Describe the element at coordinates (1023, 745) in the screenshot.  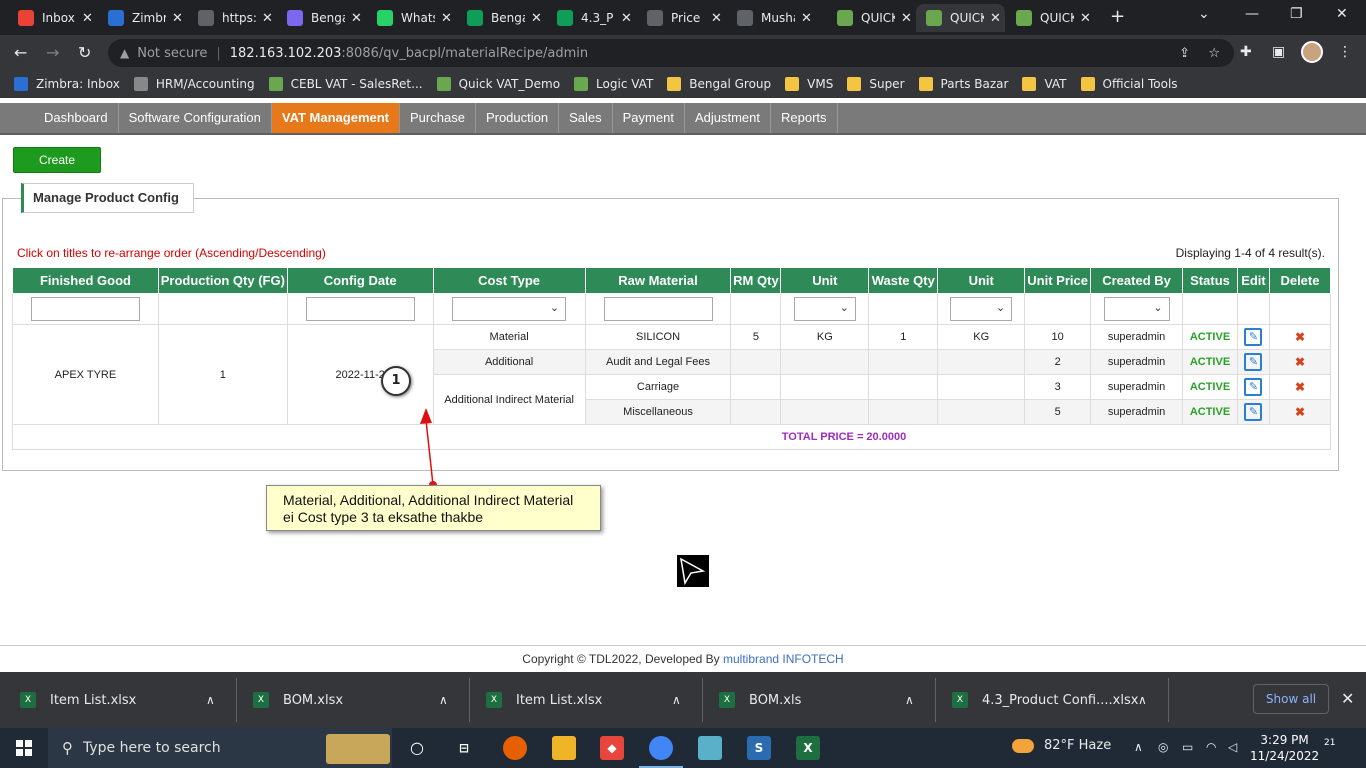
I see `weather-icon` at that location.